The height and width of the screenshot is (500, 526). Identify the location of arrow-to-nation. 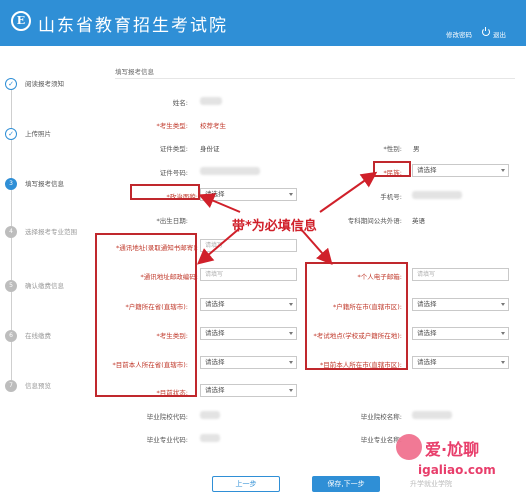
(348, 192).